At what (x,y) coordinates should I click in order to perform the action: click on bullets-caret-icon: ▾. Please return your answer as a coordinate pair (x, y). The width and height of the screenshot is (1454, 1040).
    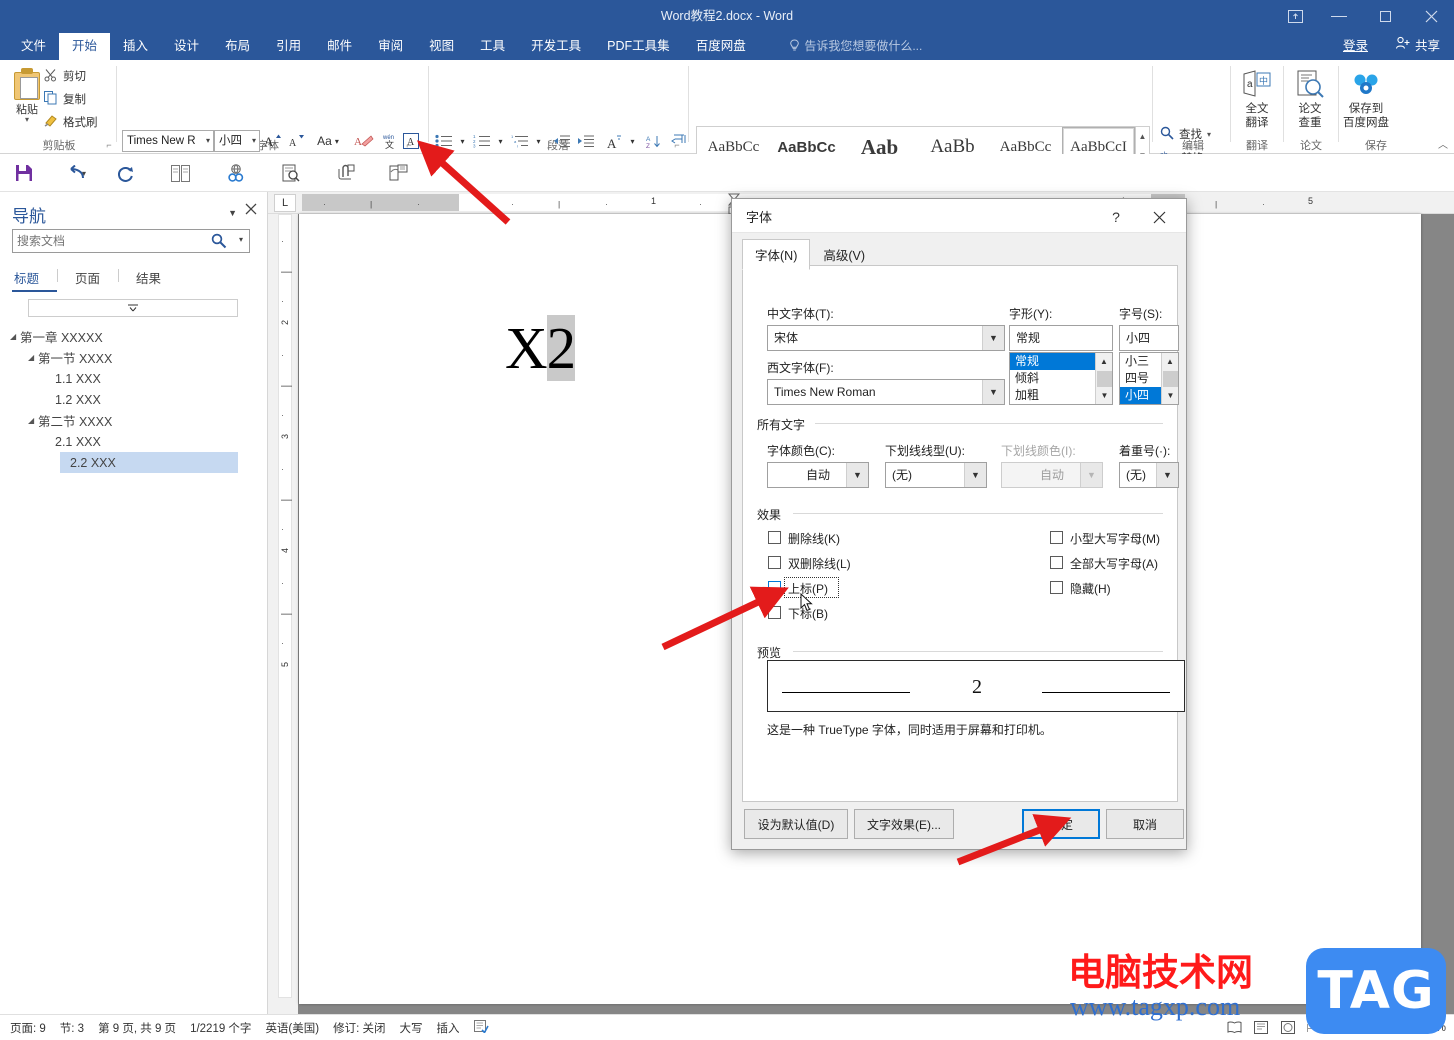
    Looking at the image, I should click on (462, 141).